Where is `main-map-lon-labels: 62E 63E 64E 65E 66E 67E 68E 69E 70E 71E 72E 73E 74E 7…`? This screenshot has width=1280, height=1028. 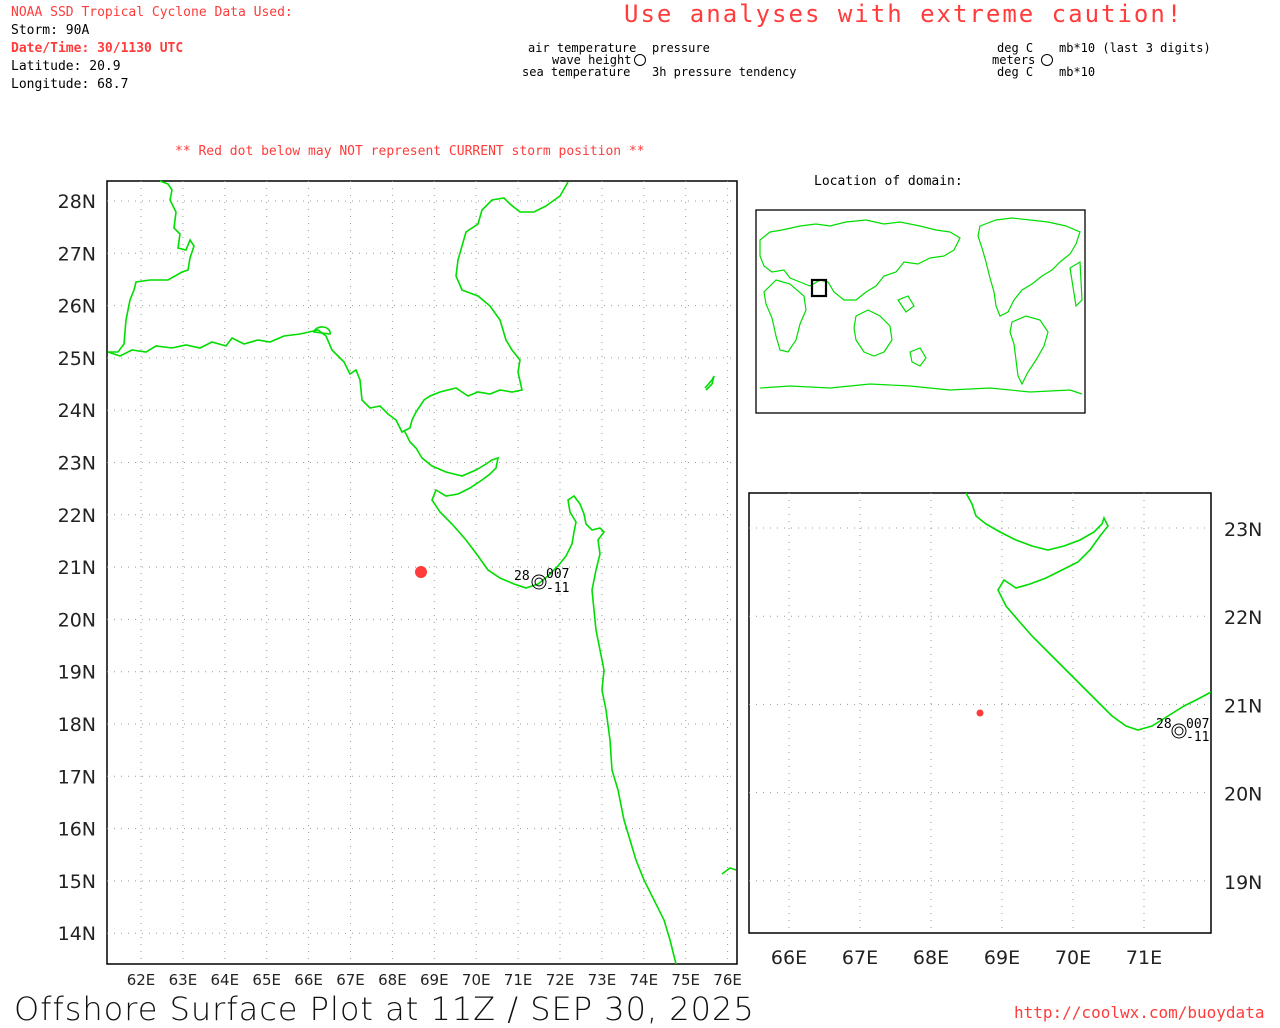
main-map-lon-labels: 62E 63E 64E 65E 66E 67E 68E 69E 70E 71E 72E 73E 74E 7… is located at coordinates (434, 980).